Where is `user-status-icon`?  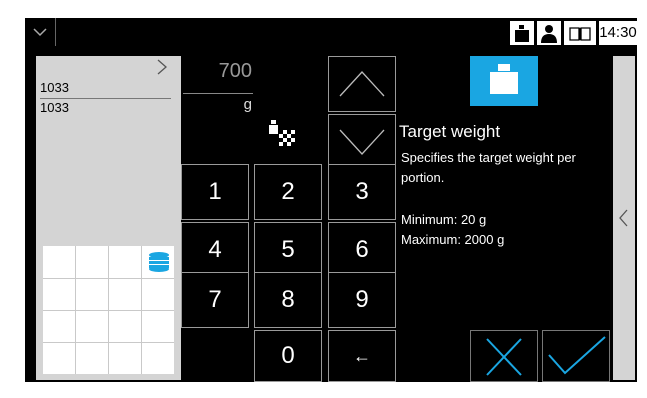
user-status-icon is located at coordinates (549, 33).